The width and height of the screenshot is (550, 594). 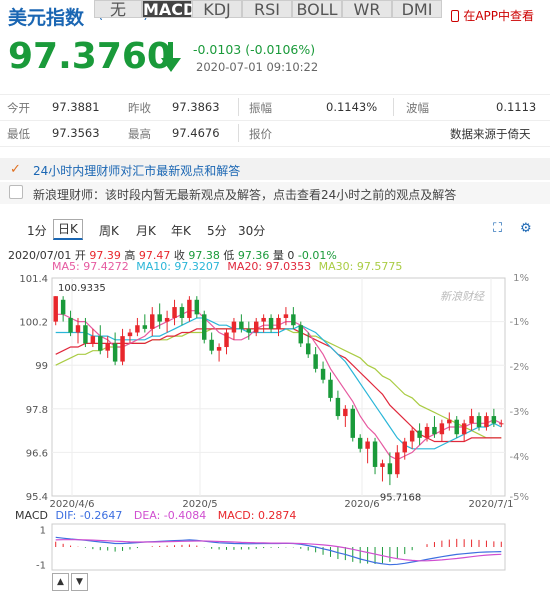 What do you see at coordinates (82, 288) in the screenshot?
I see `max-price-label: 100.9335` at bounding box center [82, 288].